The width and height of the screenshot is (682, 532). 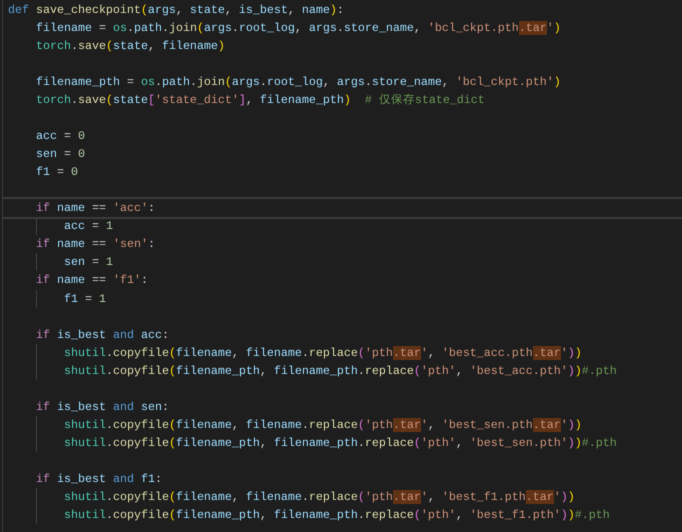 I want to click on code-line: if name == 'sen':, so click(x=95, y=245).